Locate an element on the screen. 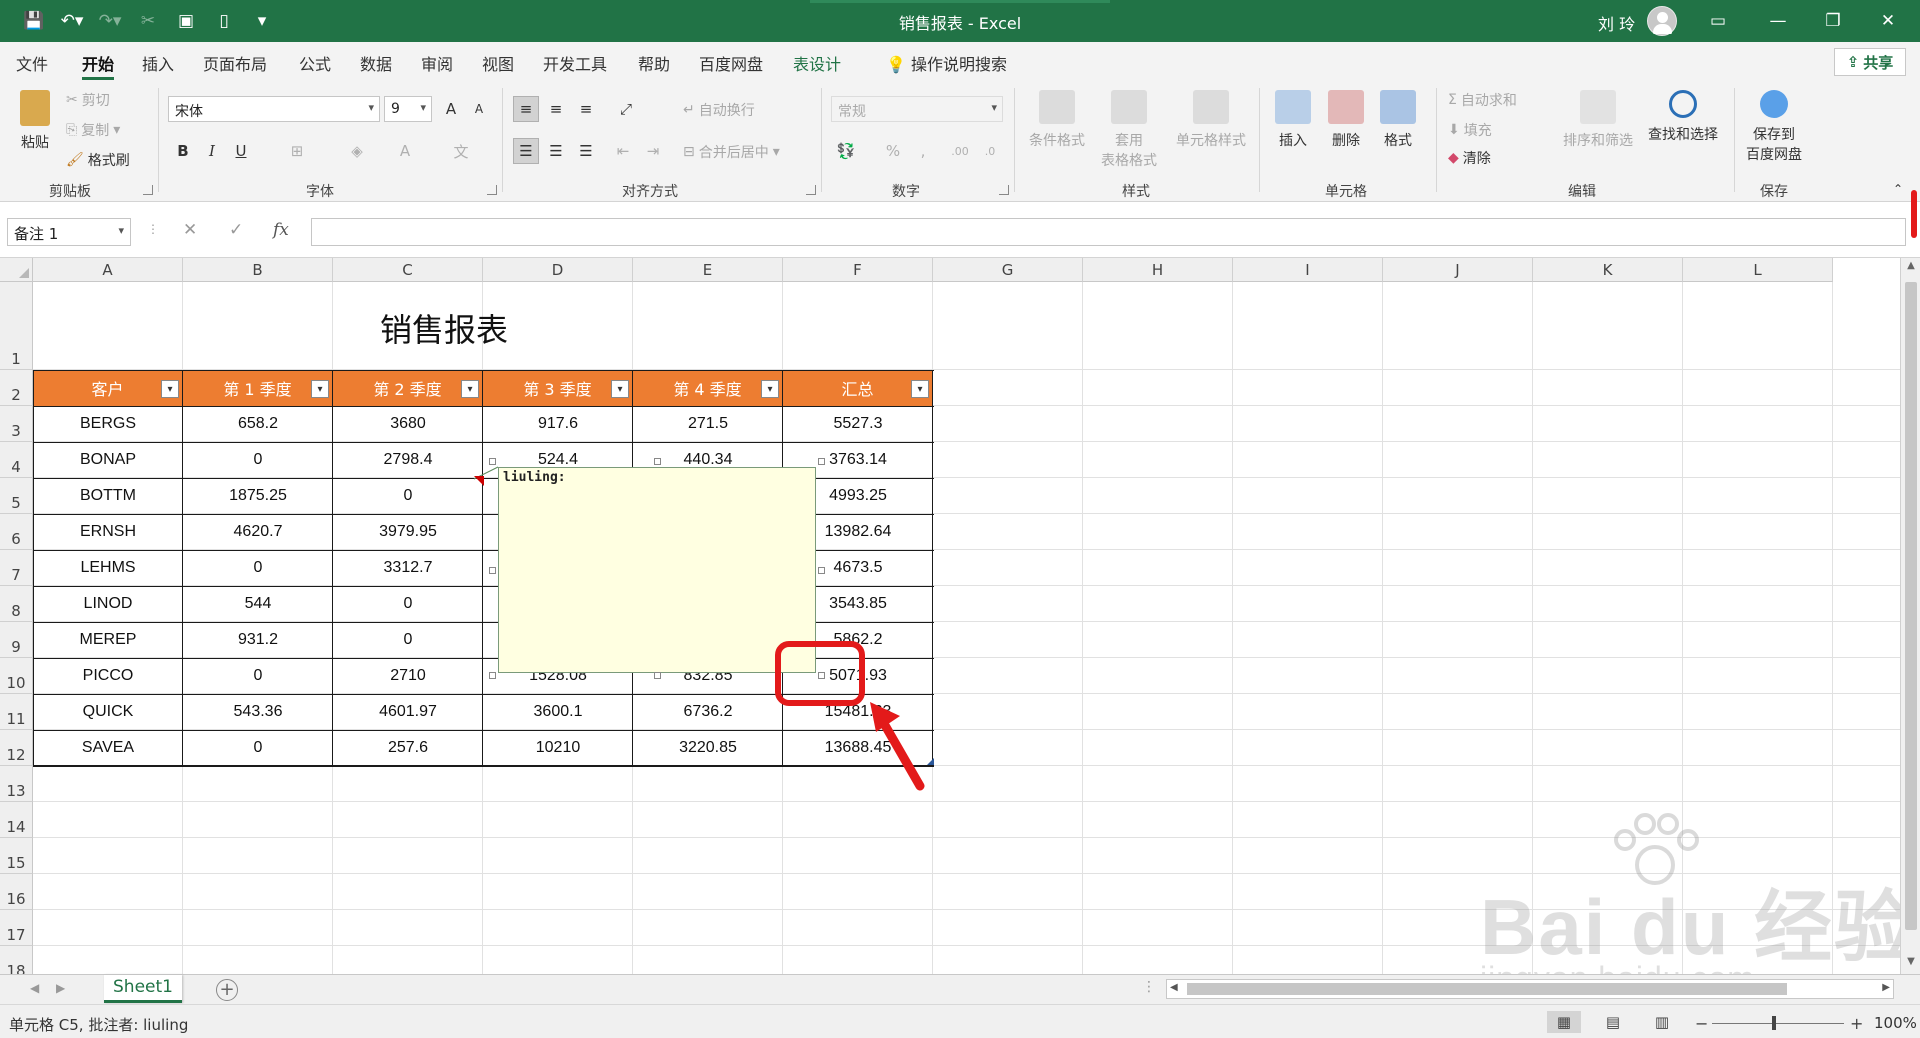 This screenshot has width=1920, height=1038. tell-me-search: 💡 操作说明搜索 is located at coordinates (946, 63).